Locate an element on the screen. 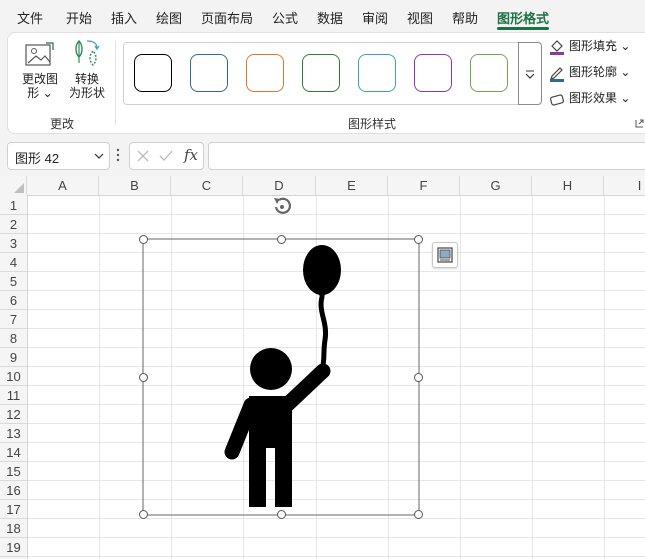 The height and width of the screenshot is (559, 645). person-head is located at coordinates (271, 369).